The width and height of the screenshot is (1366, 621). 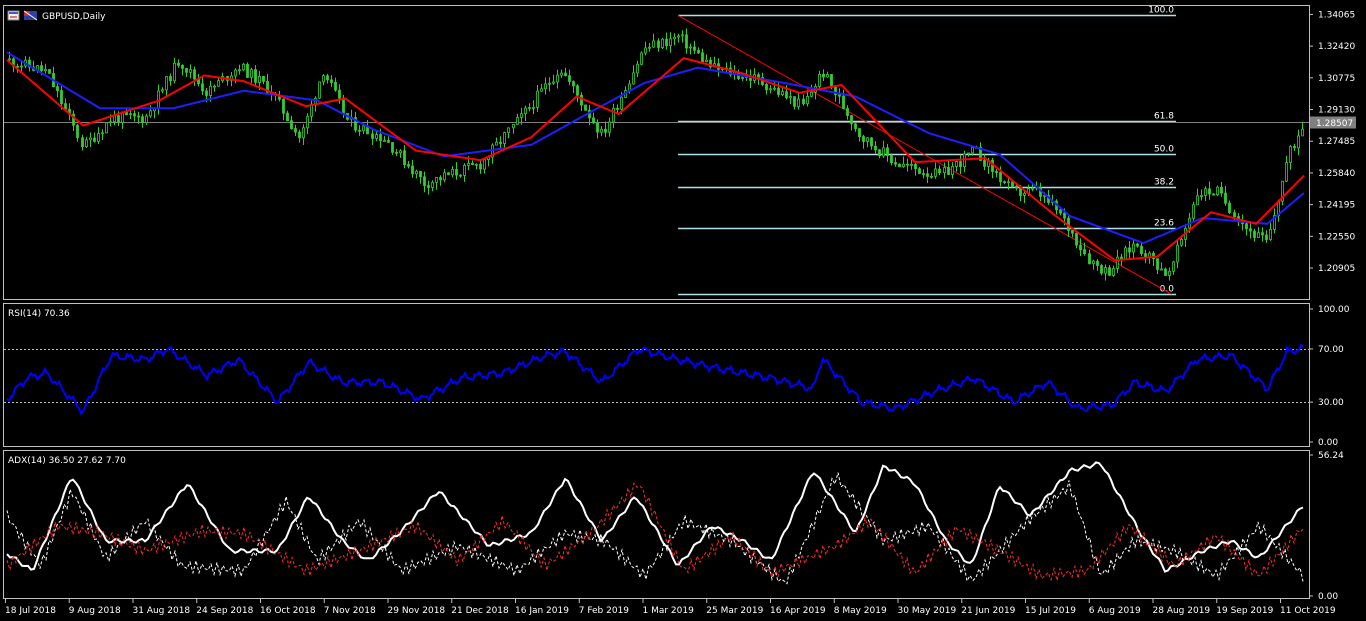 I want to click on time-tick-label: 24 Sep 2018, so click(x=224, y=611).